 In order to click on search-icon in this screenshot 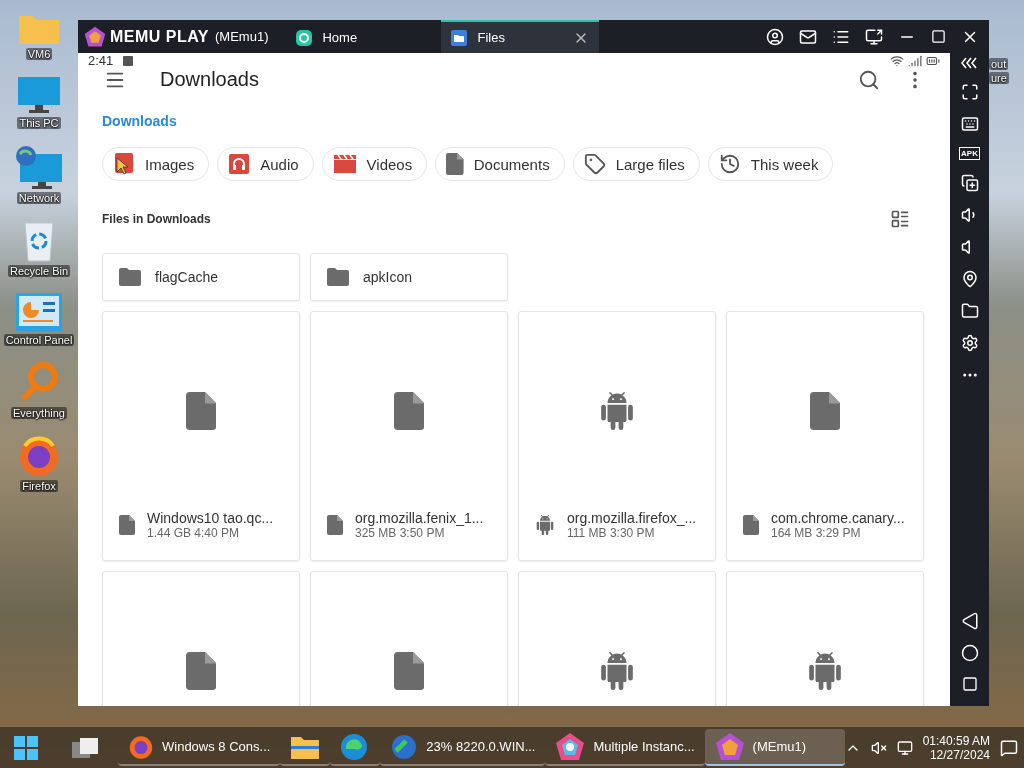, I will do `click(869, 79)`.